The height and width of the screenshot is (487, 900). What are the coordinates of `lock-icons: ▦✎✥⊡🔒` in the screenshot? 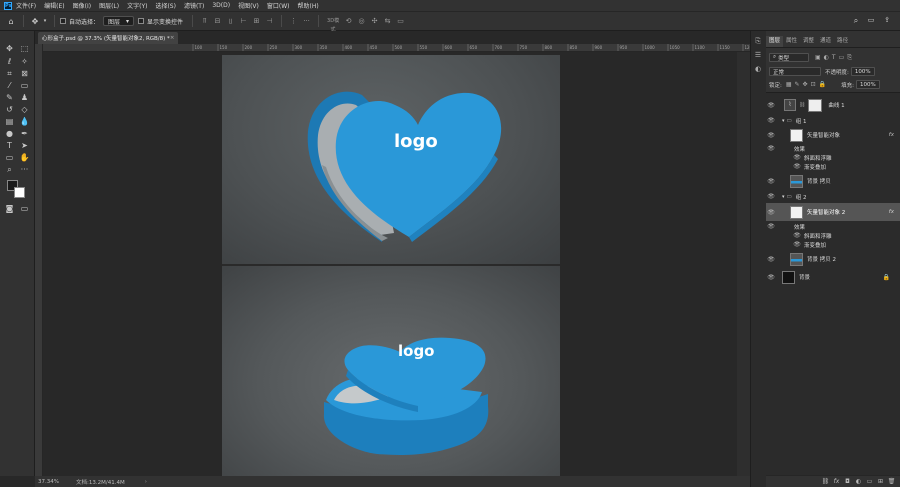 It's located at (807, 84).